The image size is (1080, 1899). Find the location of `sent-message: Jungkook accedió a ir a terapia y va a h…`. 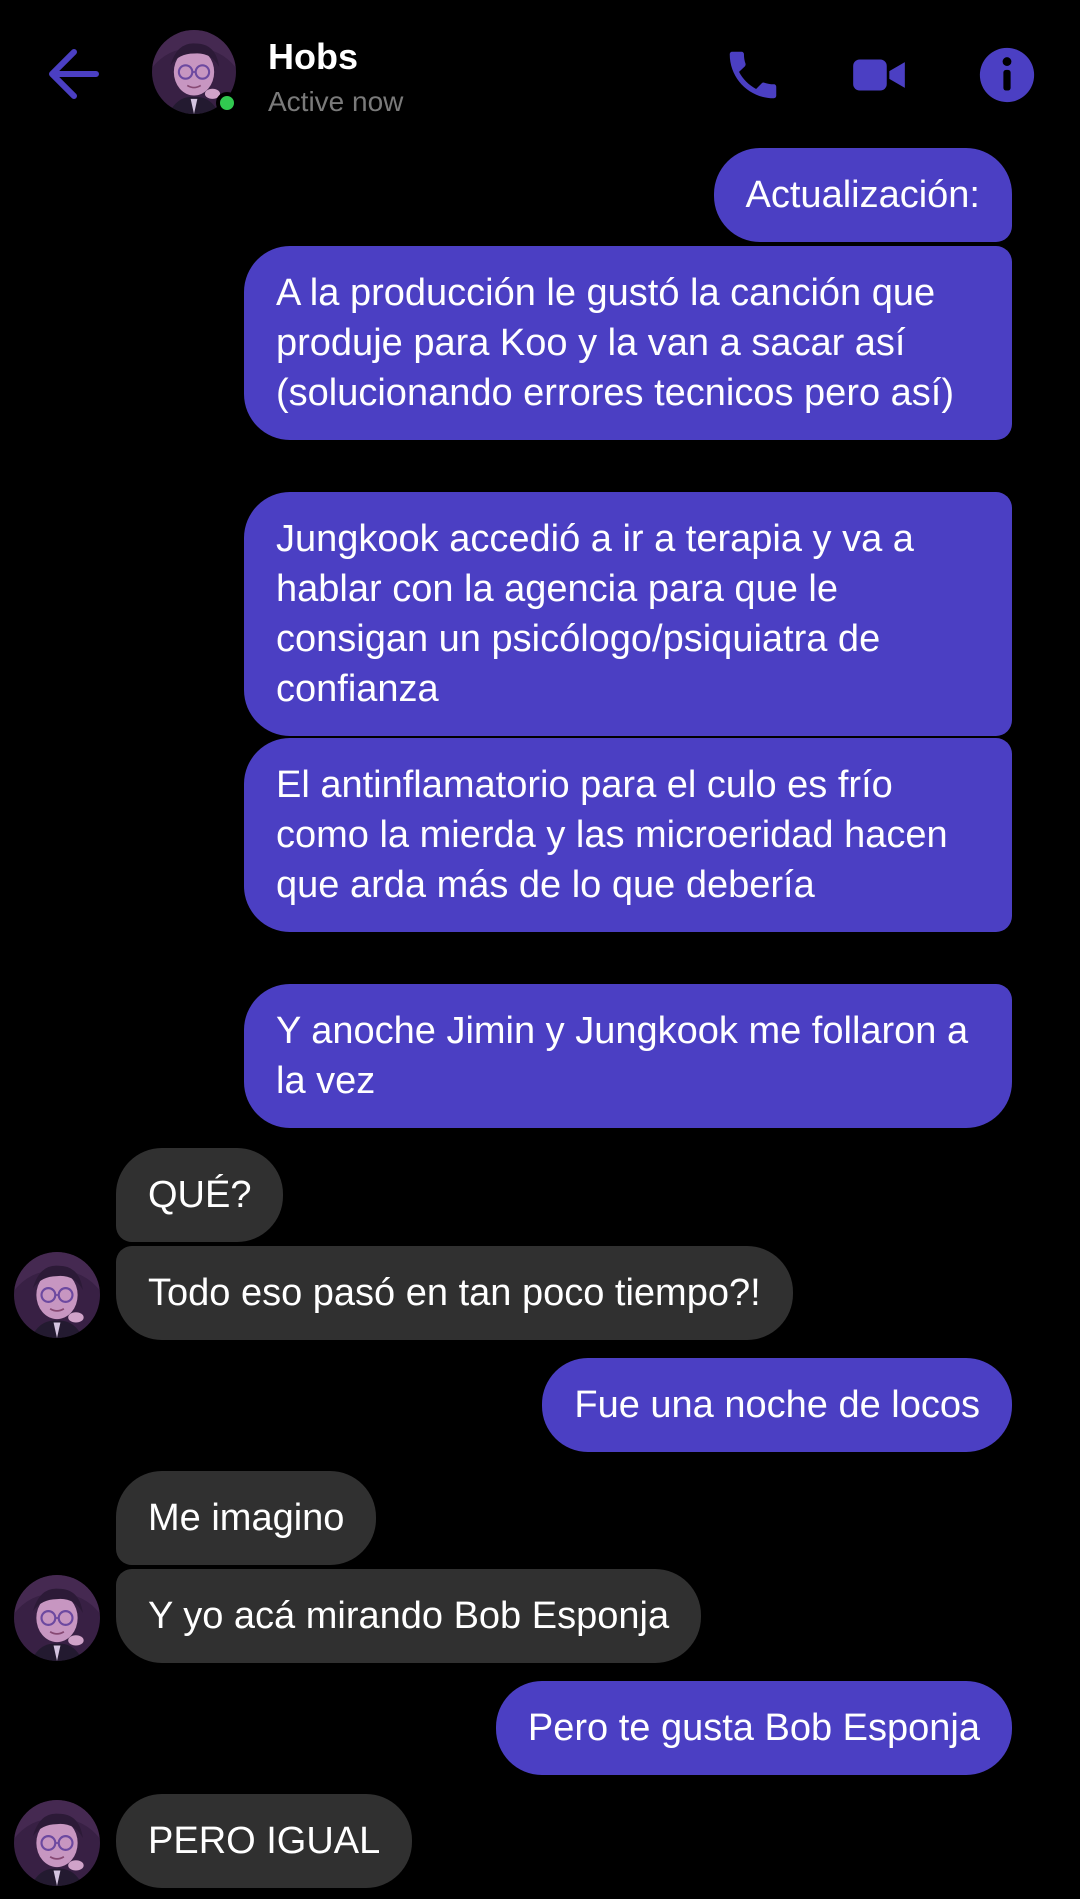

sent-message: Jungkook accedió a ir a terapia y va a h… is located at coordinates (628, 614).